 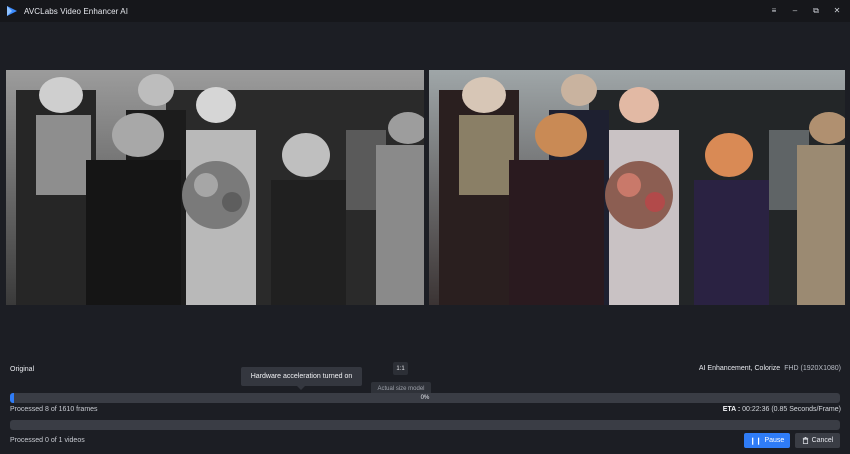 What do you see at coordinates (837, 11) in the screenshot?
I see `close-icon: ✕` at bounding box center [837, 11].